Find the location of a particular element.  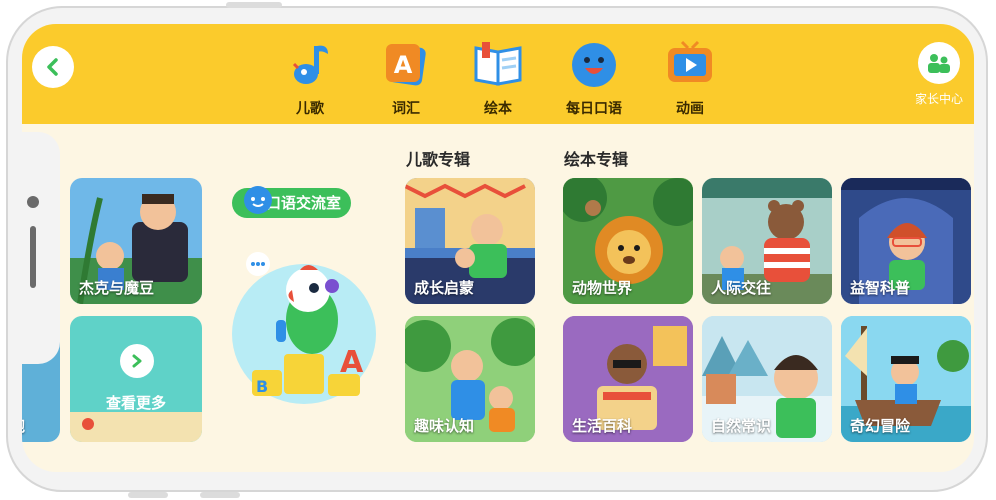

nav-daily-speaking-label: 每日口语 is located at coordinates (594, 109).